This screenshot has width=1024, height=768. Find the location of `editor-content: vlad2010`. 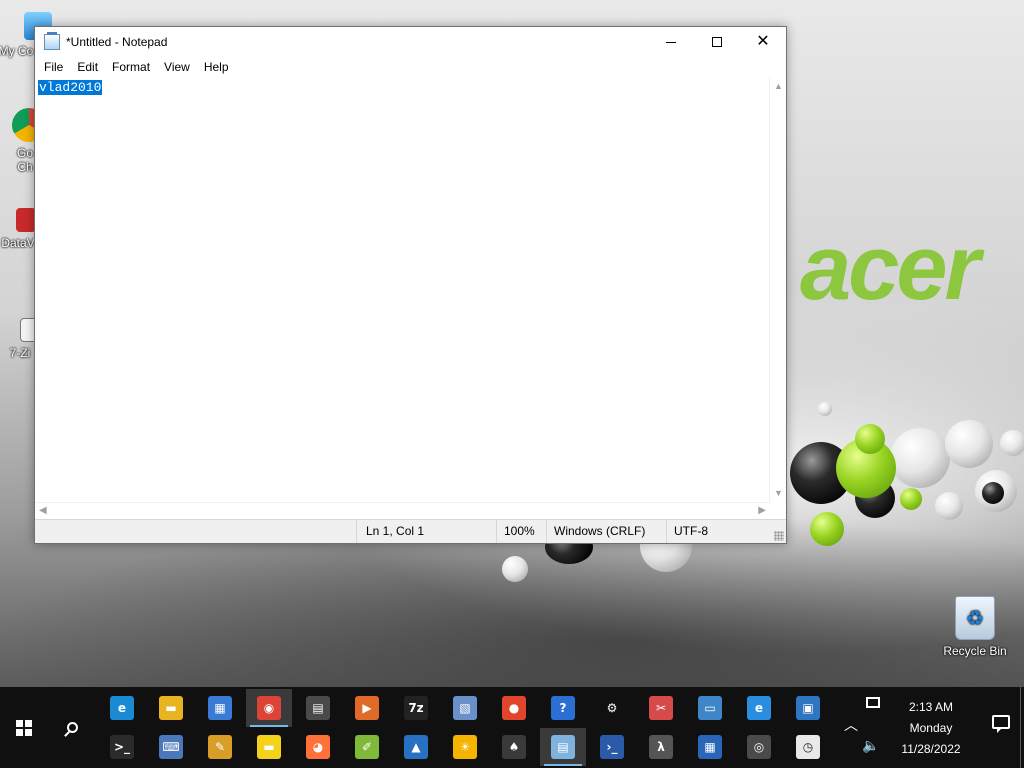

editor-content: vlad2010 is located at coordinates (70, 87).